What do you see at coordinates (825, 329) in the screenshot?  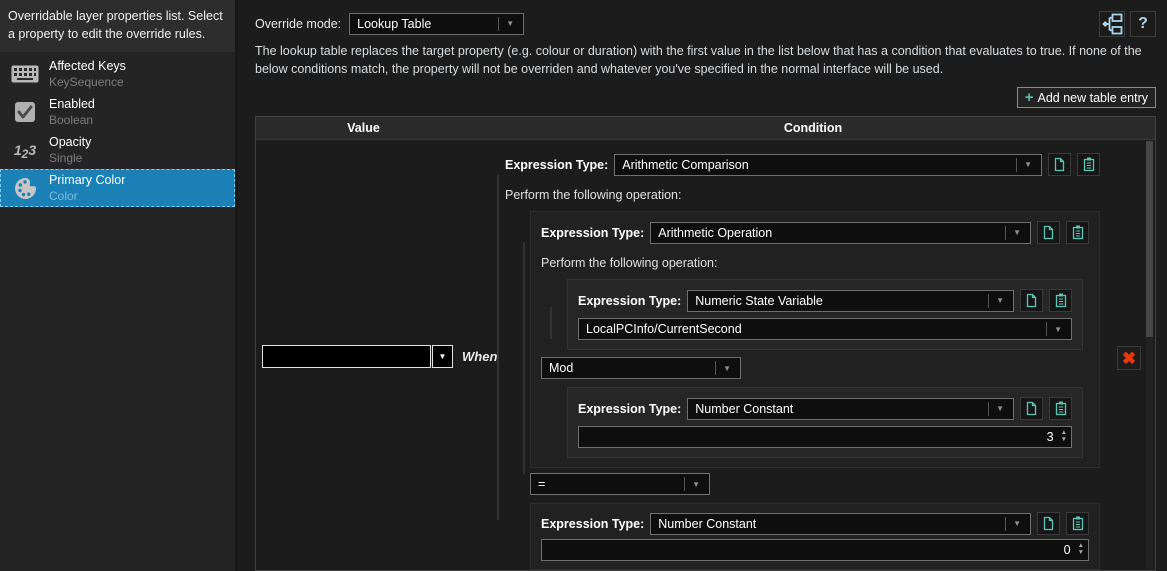 I see `state-variable-select: LocalPCInfo/CurrentSecond ▼` at bounding box center [825, 329].